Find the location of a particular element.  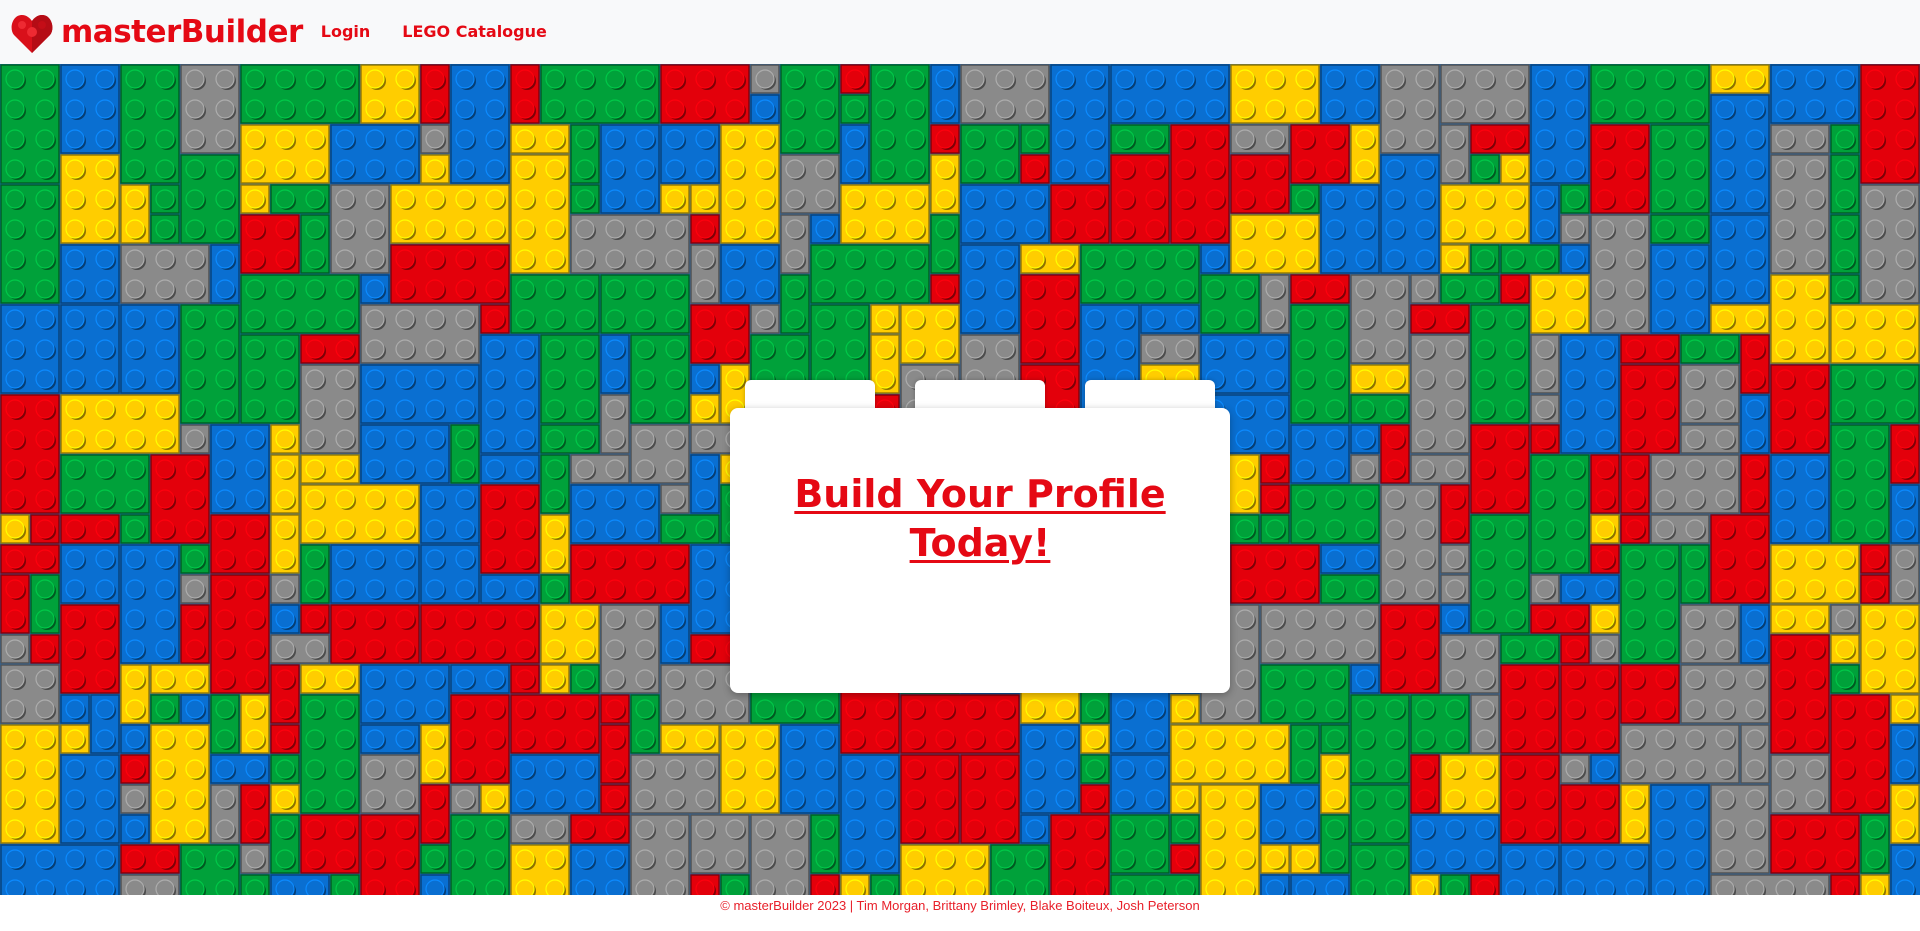

nav-lego-catalogue-link: LEGO Catalogue is located at coordinates (474, 32).